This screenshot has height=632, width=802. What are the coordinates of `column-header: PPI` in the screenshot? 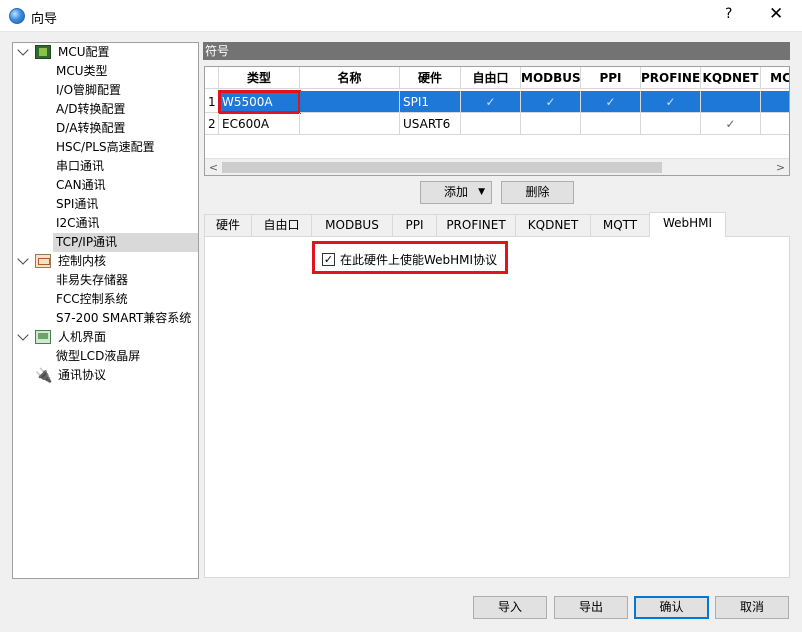 It's located at (611, 78).